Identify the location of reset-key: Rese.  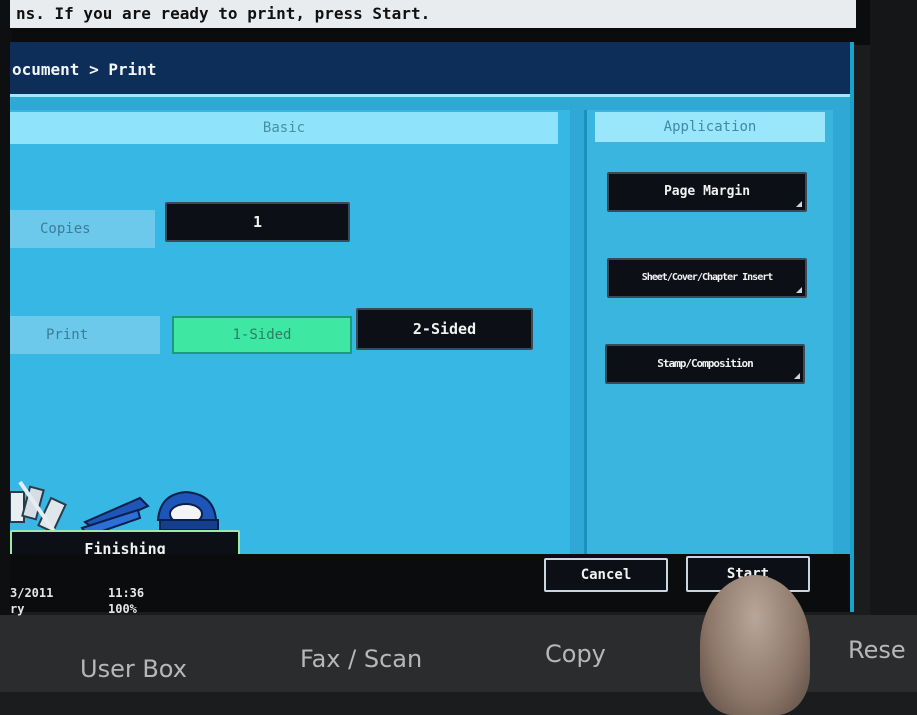
(877, 650).